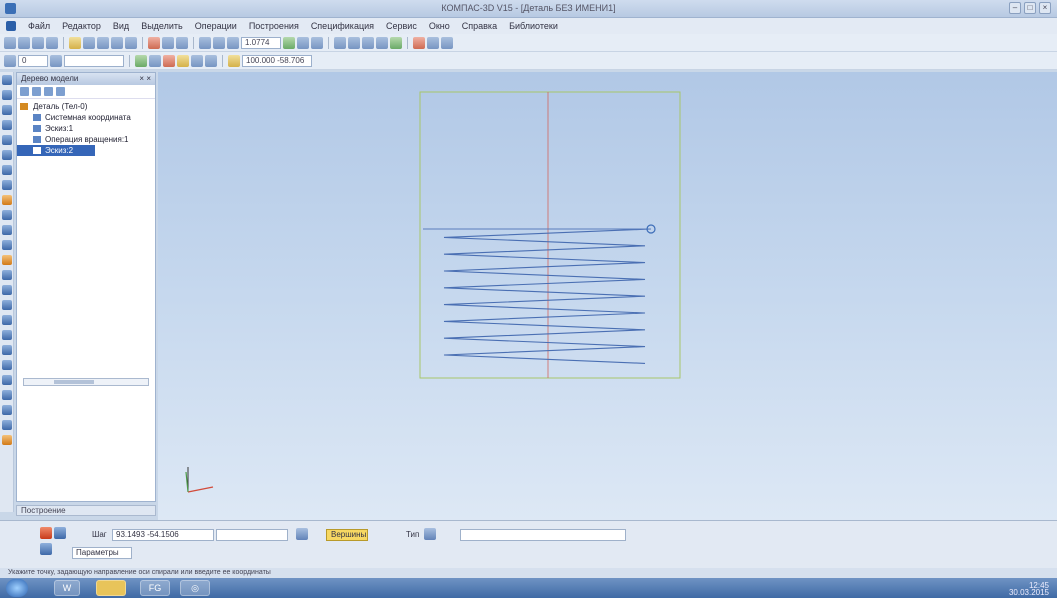 This screenshot has height=598, width=1057. What do you see at coordinates (141, 60) in the screenshot?
I see `sketch-icon` at bounding box center [141, 60].